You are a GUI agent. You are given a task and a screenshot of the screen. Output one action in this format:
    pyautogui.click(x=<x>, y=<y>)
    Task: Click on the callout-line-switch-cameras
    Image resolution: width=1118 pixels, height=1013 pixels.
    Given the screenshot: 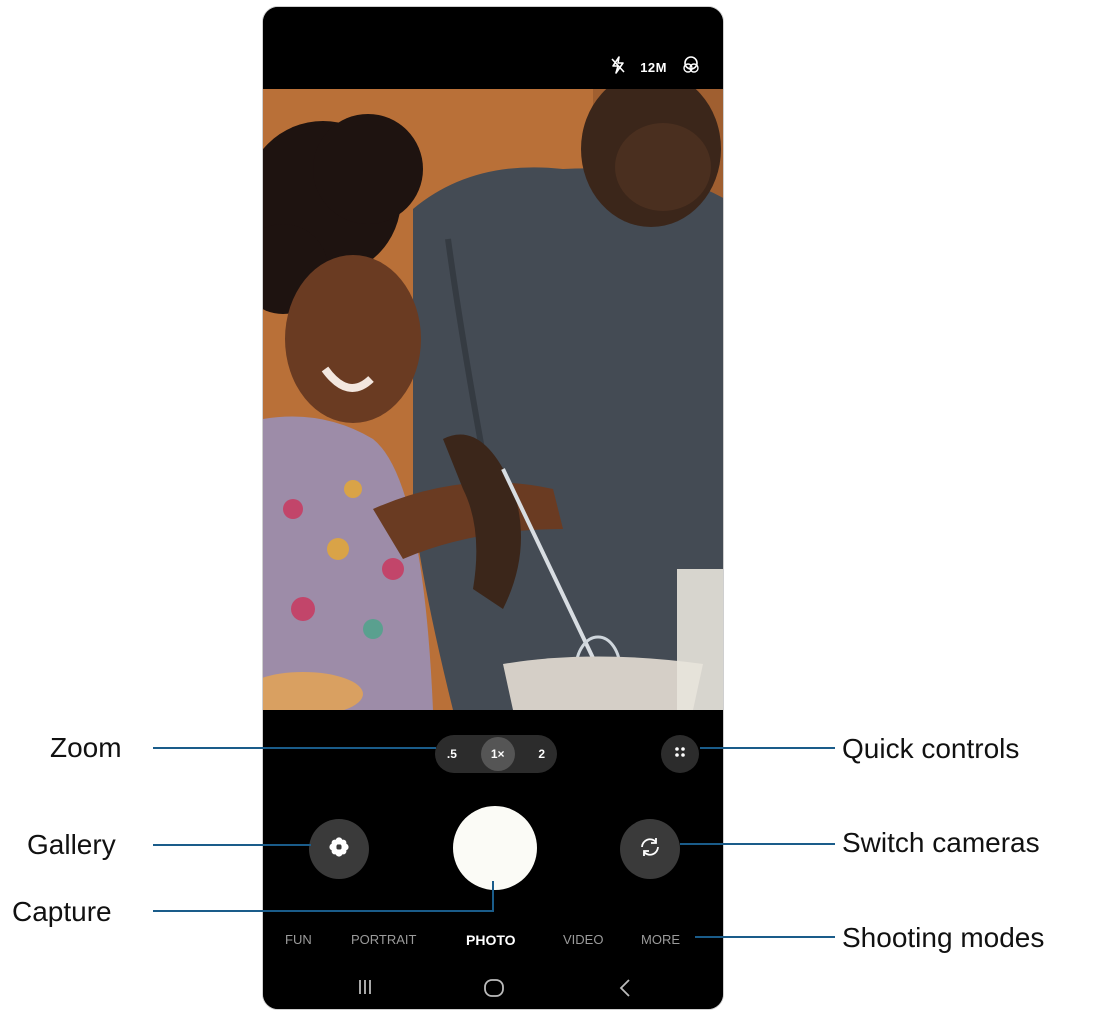 What is the action you would take?
    pyautogui.click(x=757, y=844)
    